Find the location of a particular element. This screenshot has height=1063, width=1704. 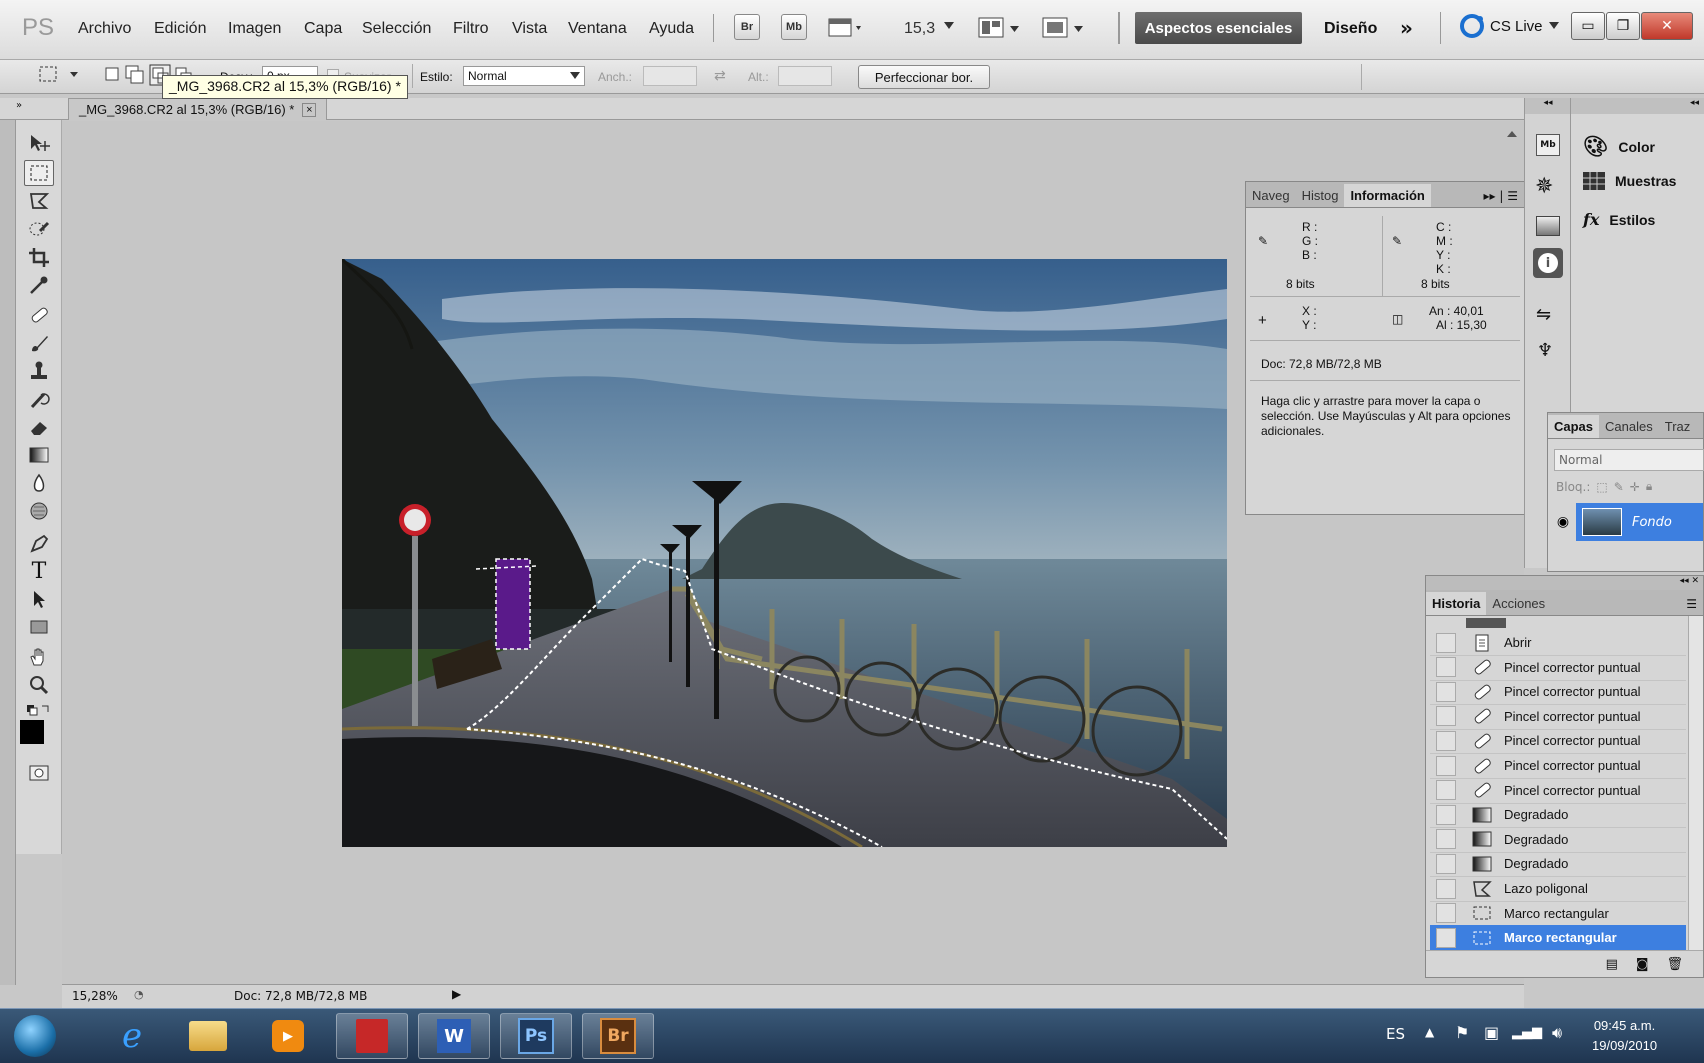

menu-edicion: Edición is located at coordinates (180, 29).